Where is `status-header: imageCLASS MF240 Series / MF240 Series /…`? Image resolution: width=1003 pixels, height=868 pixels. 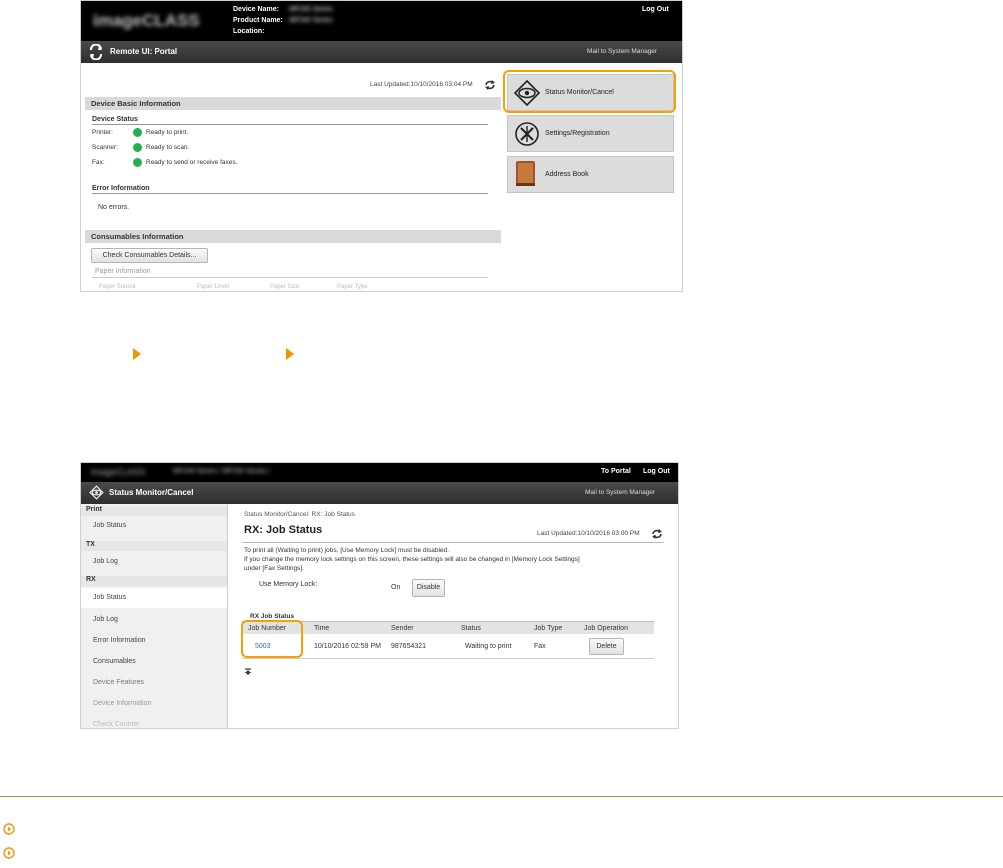 status-header: imageCLASS MF240 Series / MF240 Series /… is located at coordinates (379, 472).